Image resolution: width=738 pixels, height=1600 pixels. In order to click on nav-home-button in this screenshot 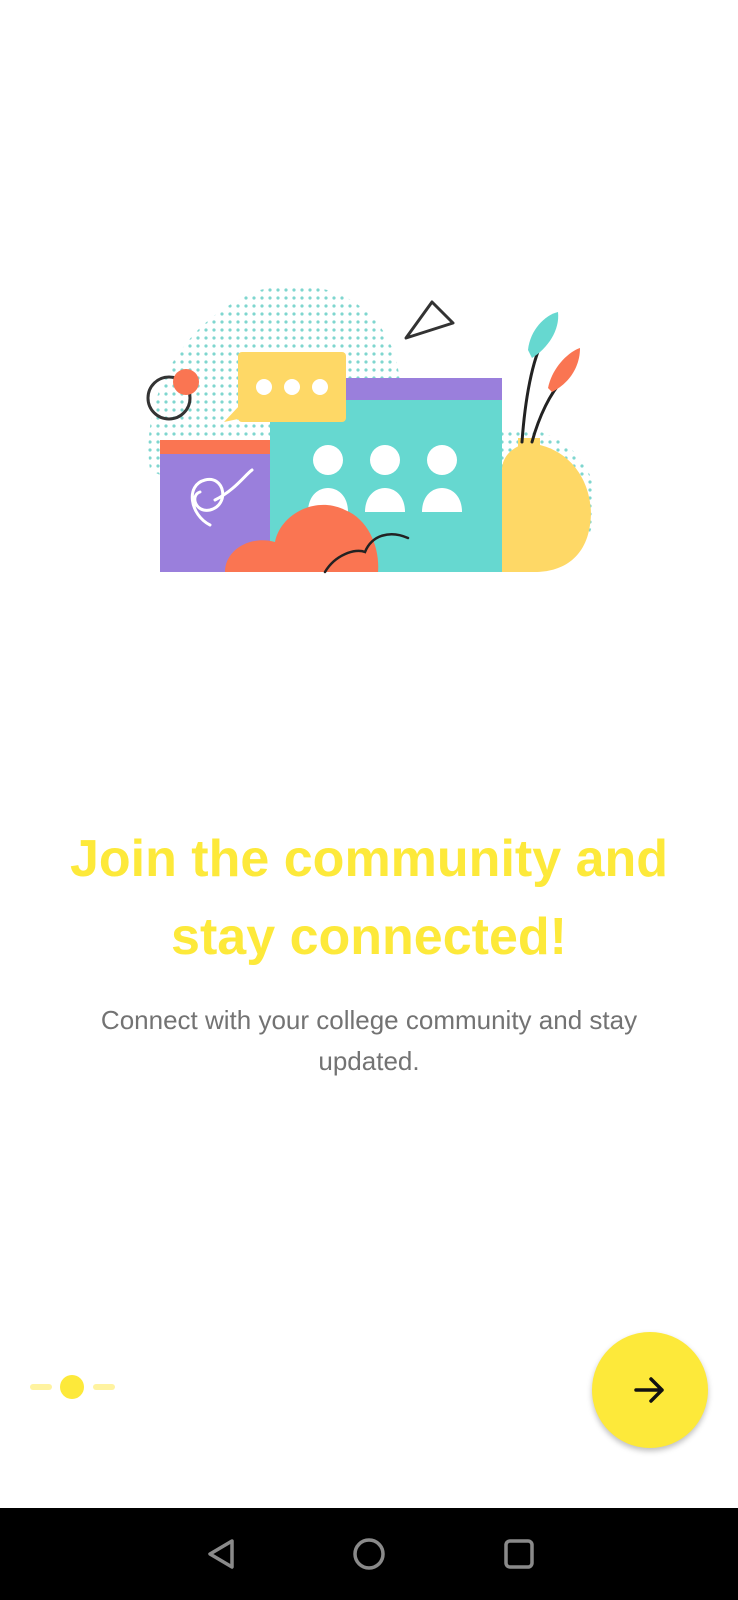, I will do `click(369, 1554)`.